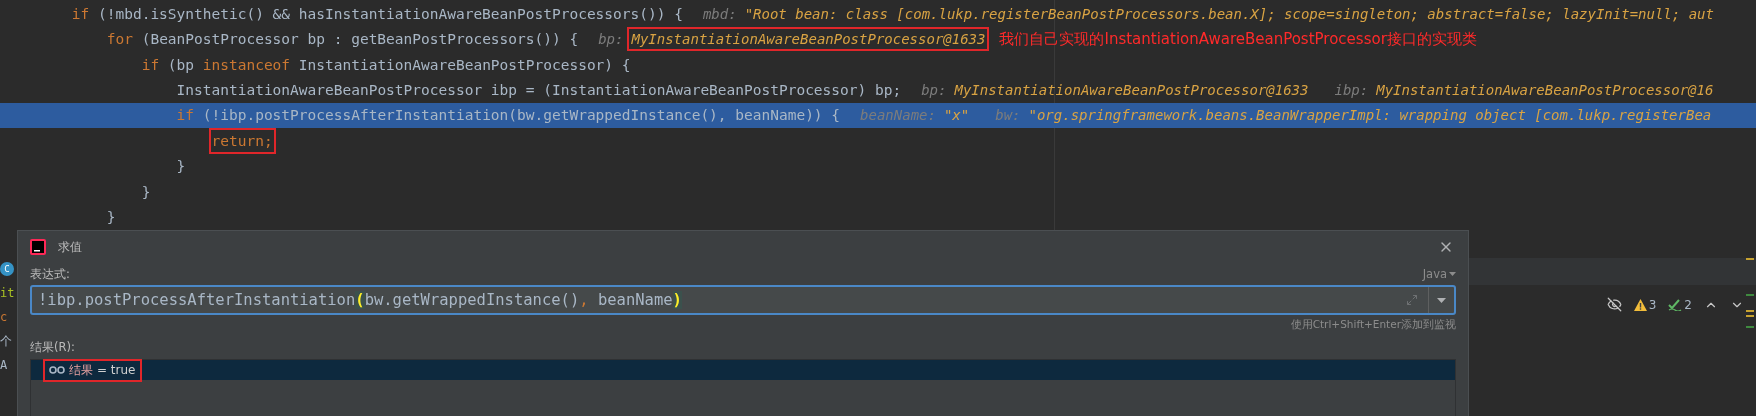 Image resolution: width=1756 pixels, height=416 pixels. Describe the element at coordinates (1131, 90) in the screenshot. I see `inline-hint-value: MyInstantiationAwareBeanPostProcessor@1633` at that location.